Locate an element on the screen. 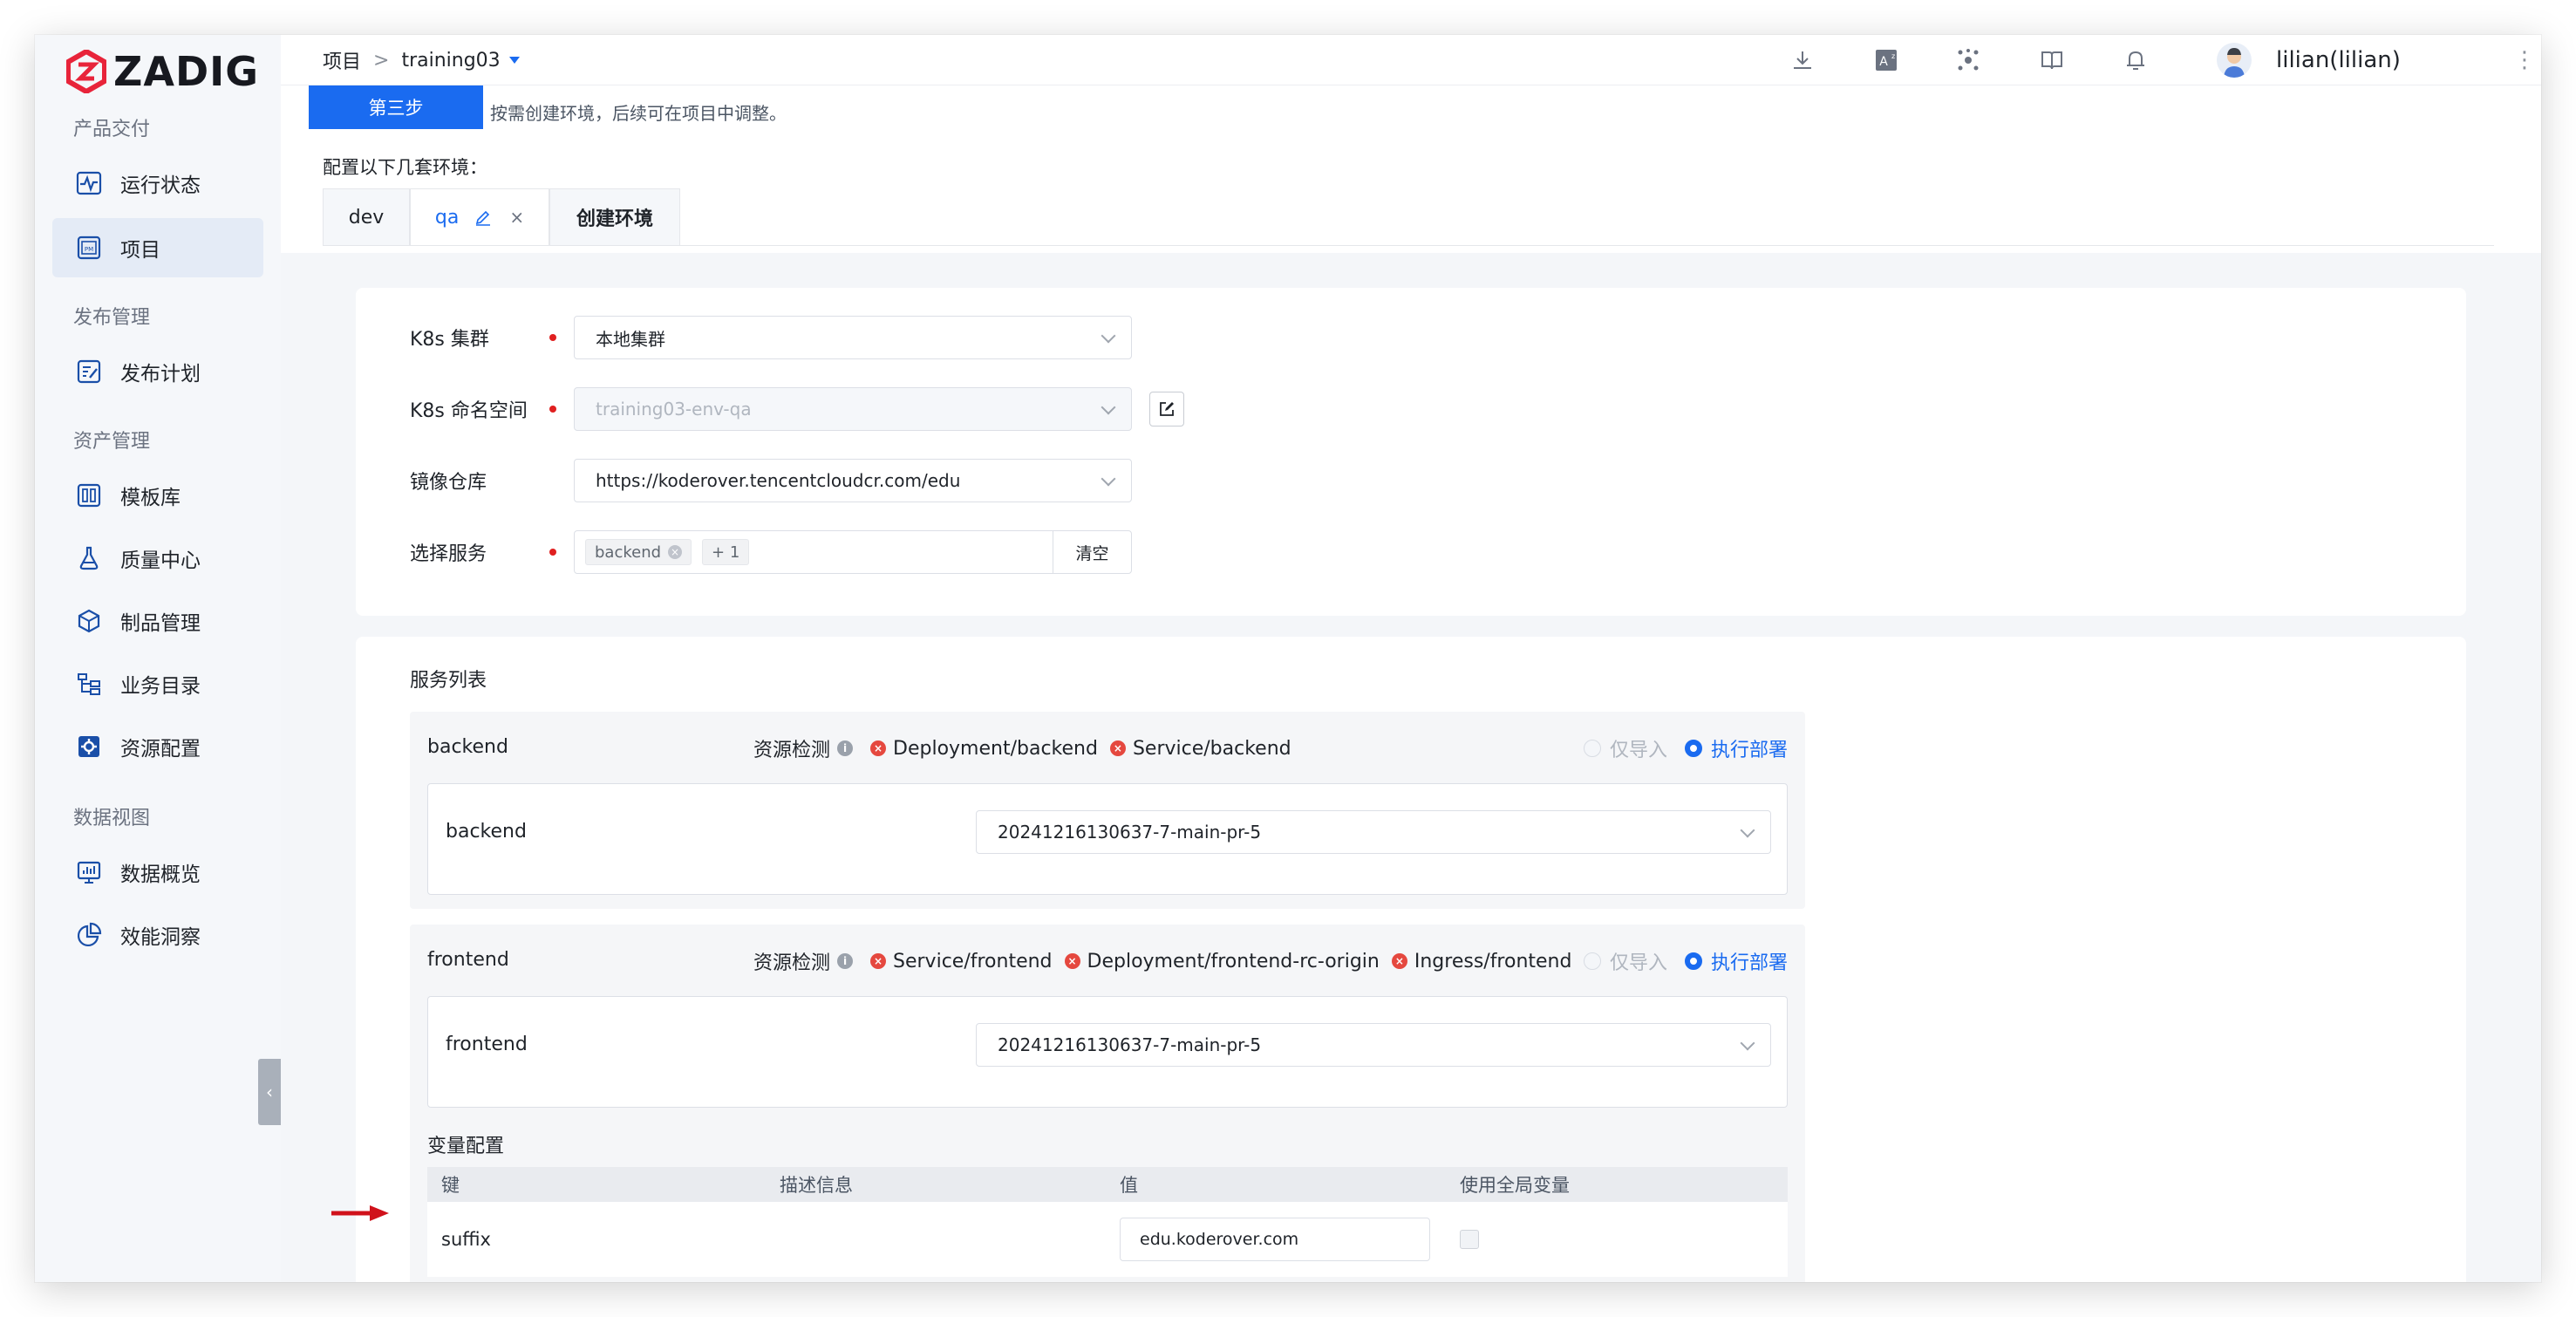  sidebar-item-template-library: 模板库 is located at coordinates (158, 495).